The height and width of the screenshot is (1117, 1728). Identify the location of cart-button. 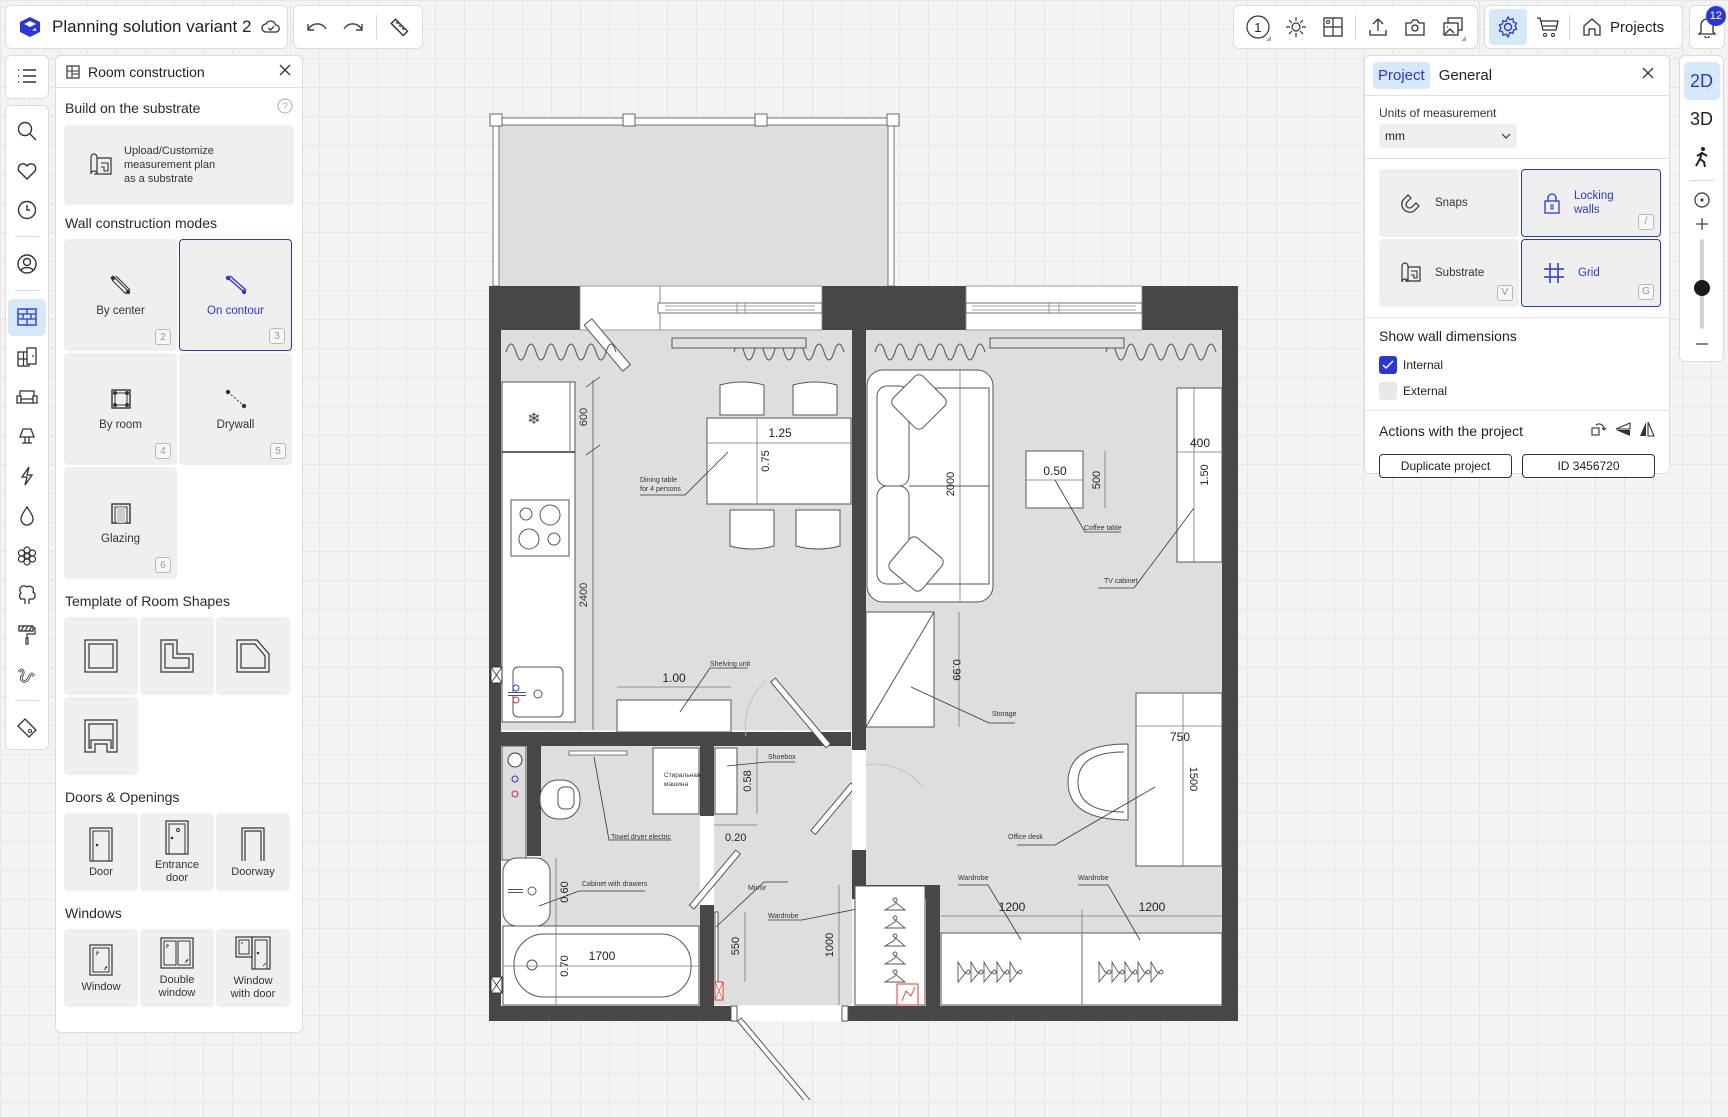
(1548, 27).